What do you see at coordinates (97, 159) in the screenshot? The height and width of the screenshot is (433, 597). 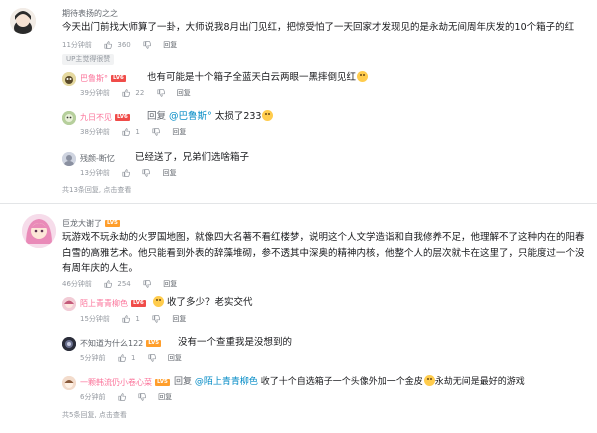 I see `reply-author: 残颜-断忆` at bounding box center [97, 159].